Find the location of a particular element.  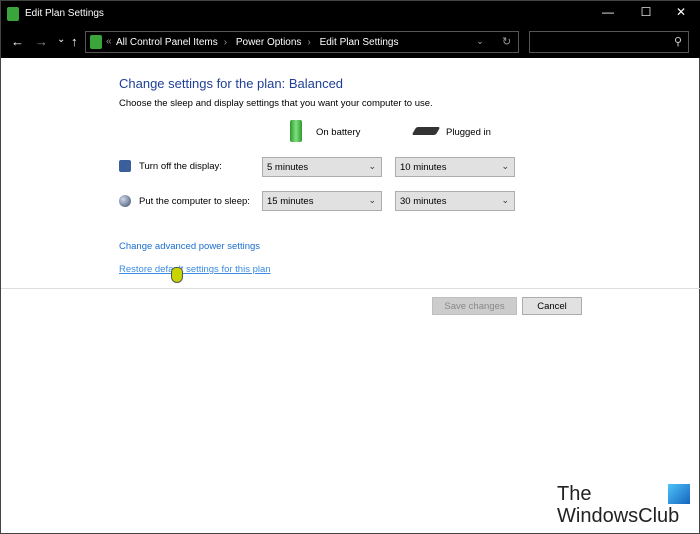

cancel-button: Cancel is located at coordinates (552, 306).